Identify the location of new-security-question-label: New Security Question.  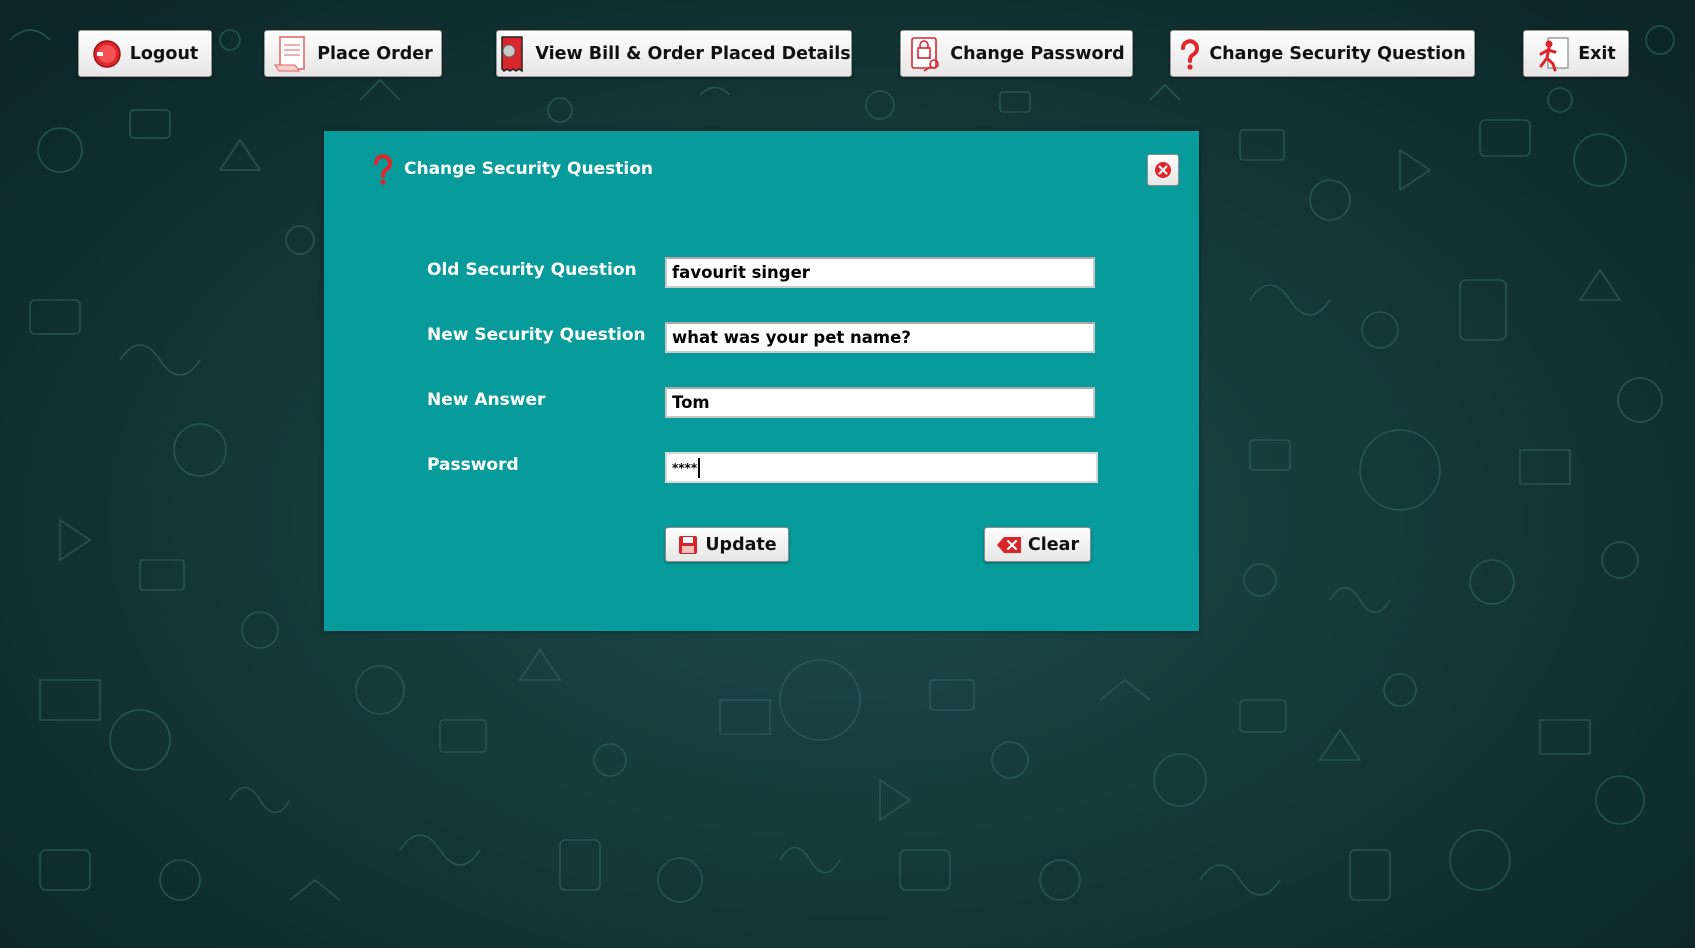
(536, 335).